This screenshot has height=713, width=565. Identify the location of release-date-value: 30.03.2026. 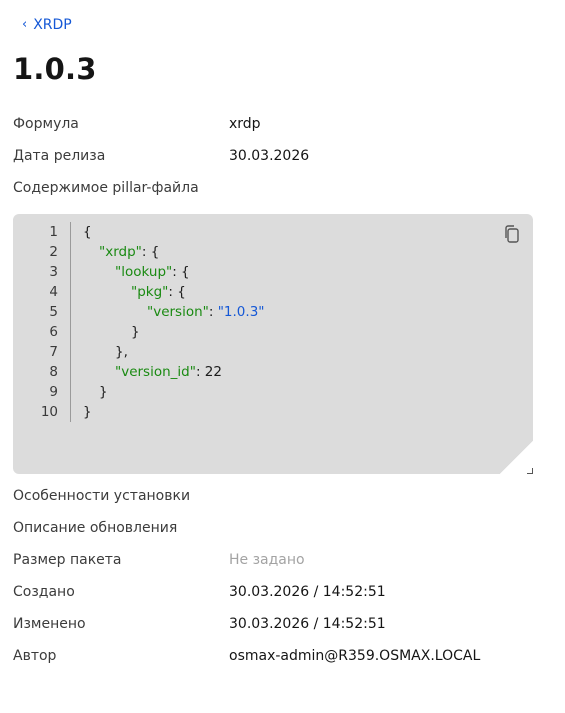
(269, 156).